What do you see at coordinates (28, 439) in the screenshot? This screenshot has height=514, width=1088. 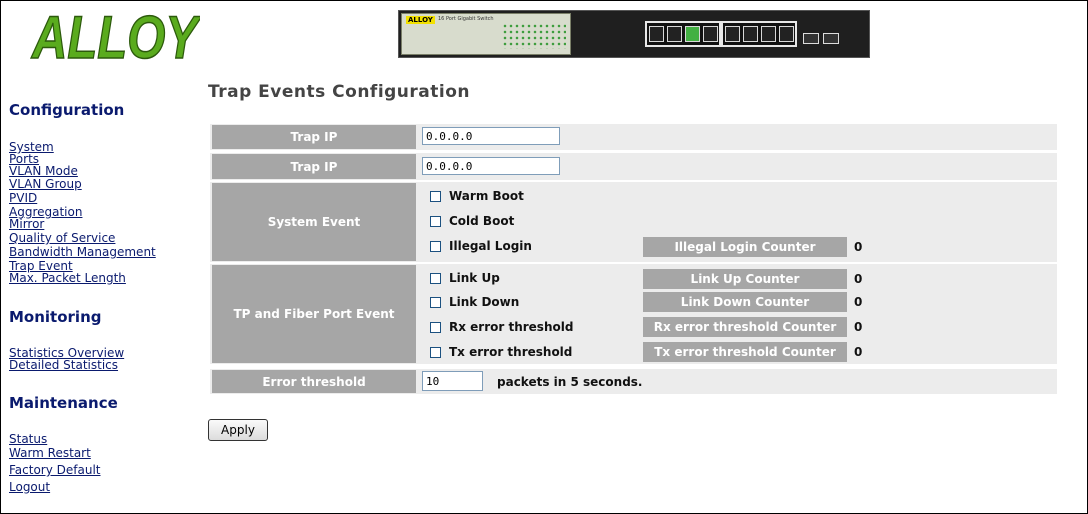 I see `sidebar-item-status: Status` at bounding box center [28, 439].